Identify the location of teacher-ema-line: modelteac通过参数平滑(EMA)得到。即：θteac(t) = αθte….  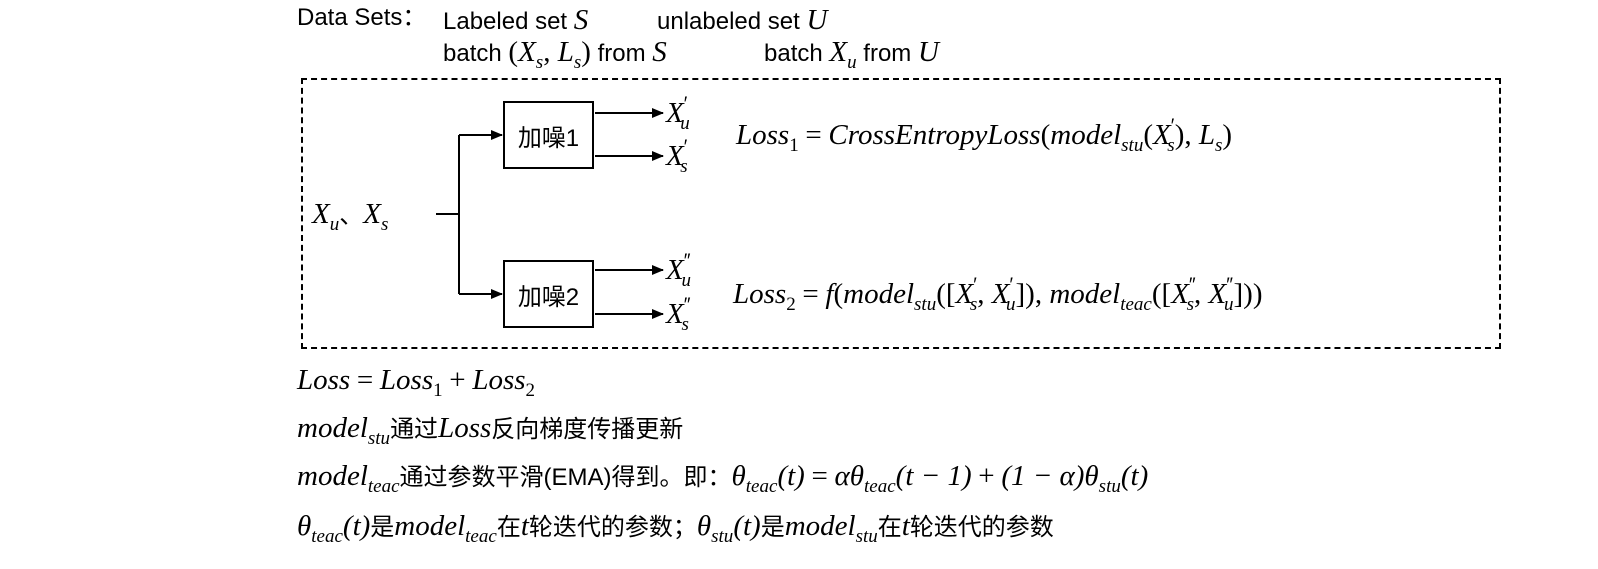
(723, 478).